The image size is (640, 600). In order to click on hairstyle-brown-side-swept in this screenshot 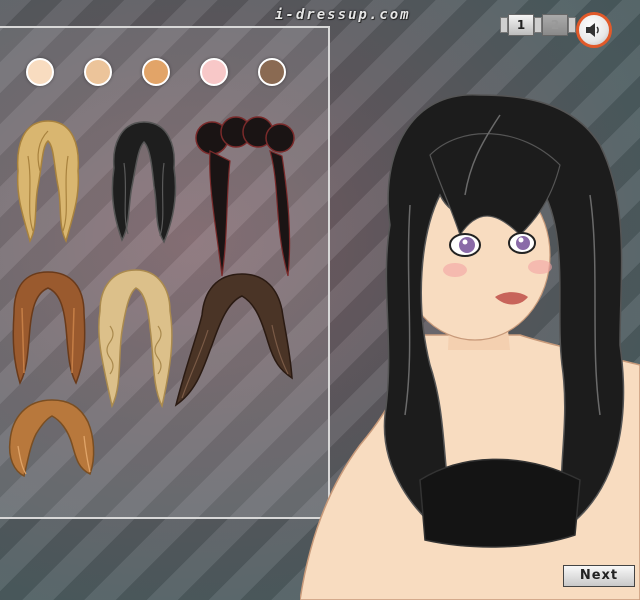, I will do `click(234, 340)`.